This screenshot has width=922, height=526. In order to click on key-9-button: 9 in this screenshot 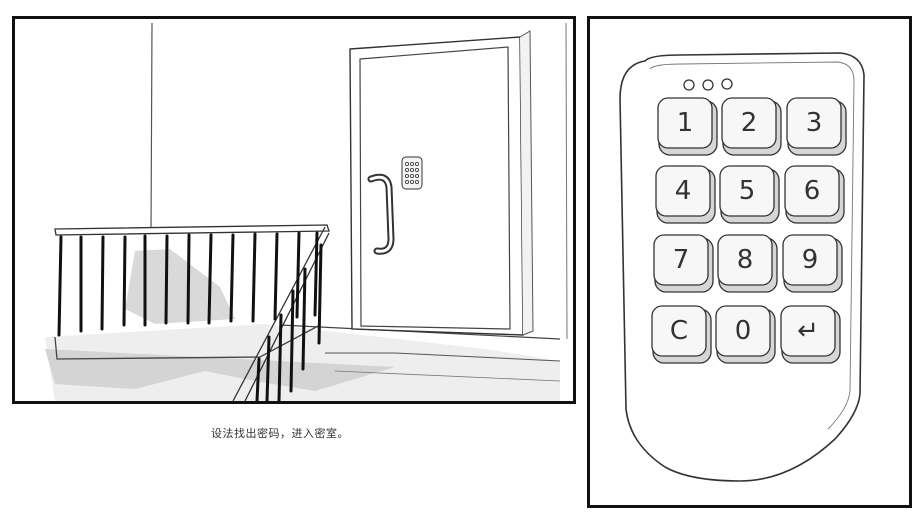, I will do `click(812, 263)`.